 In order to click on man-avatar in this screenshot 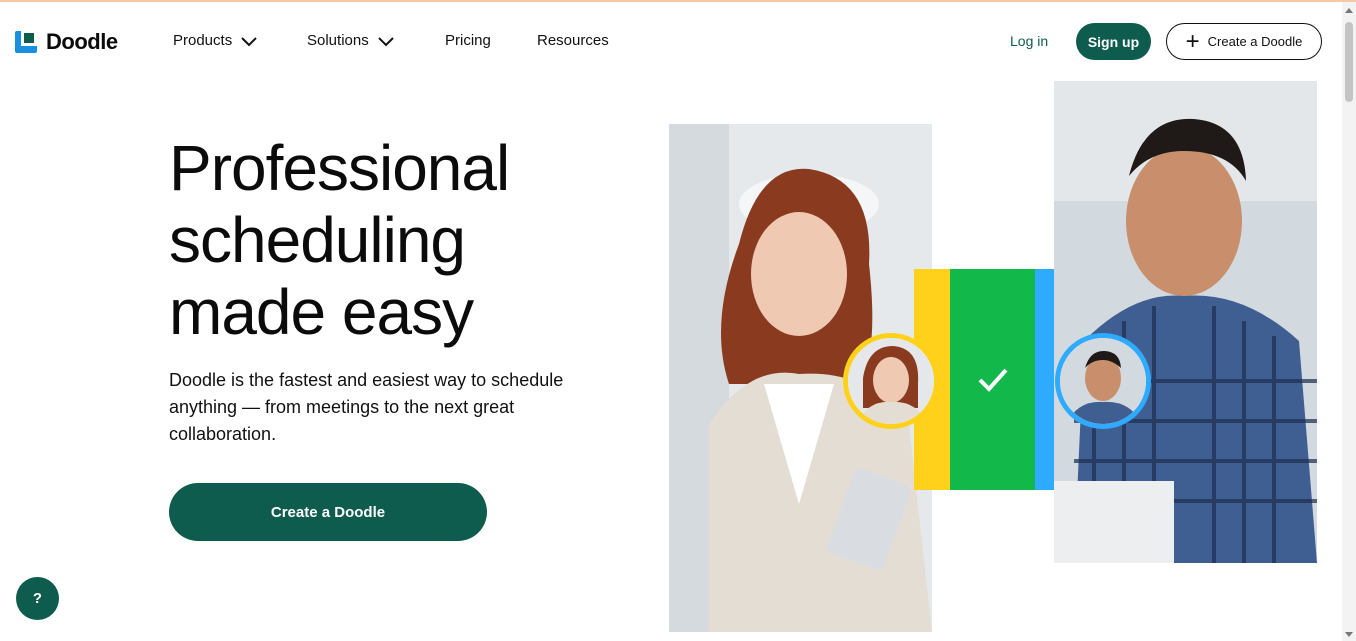, I will do `click(1103, 381)`.